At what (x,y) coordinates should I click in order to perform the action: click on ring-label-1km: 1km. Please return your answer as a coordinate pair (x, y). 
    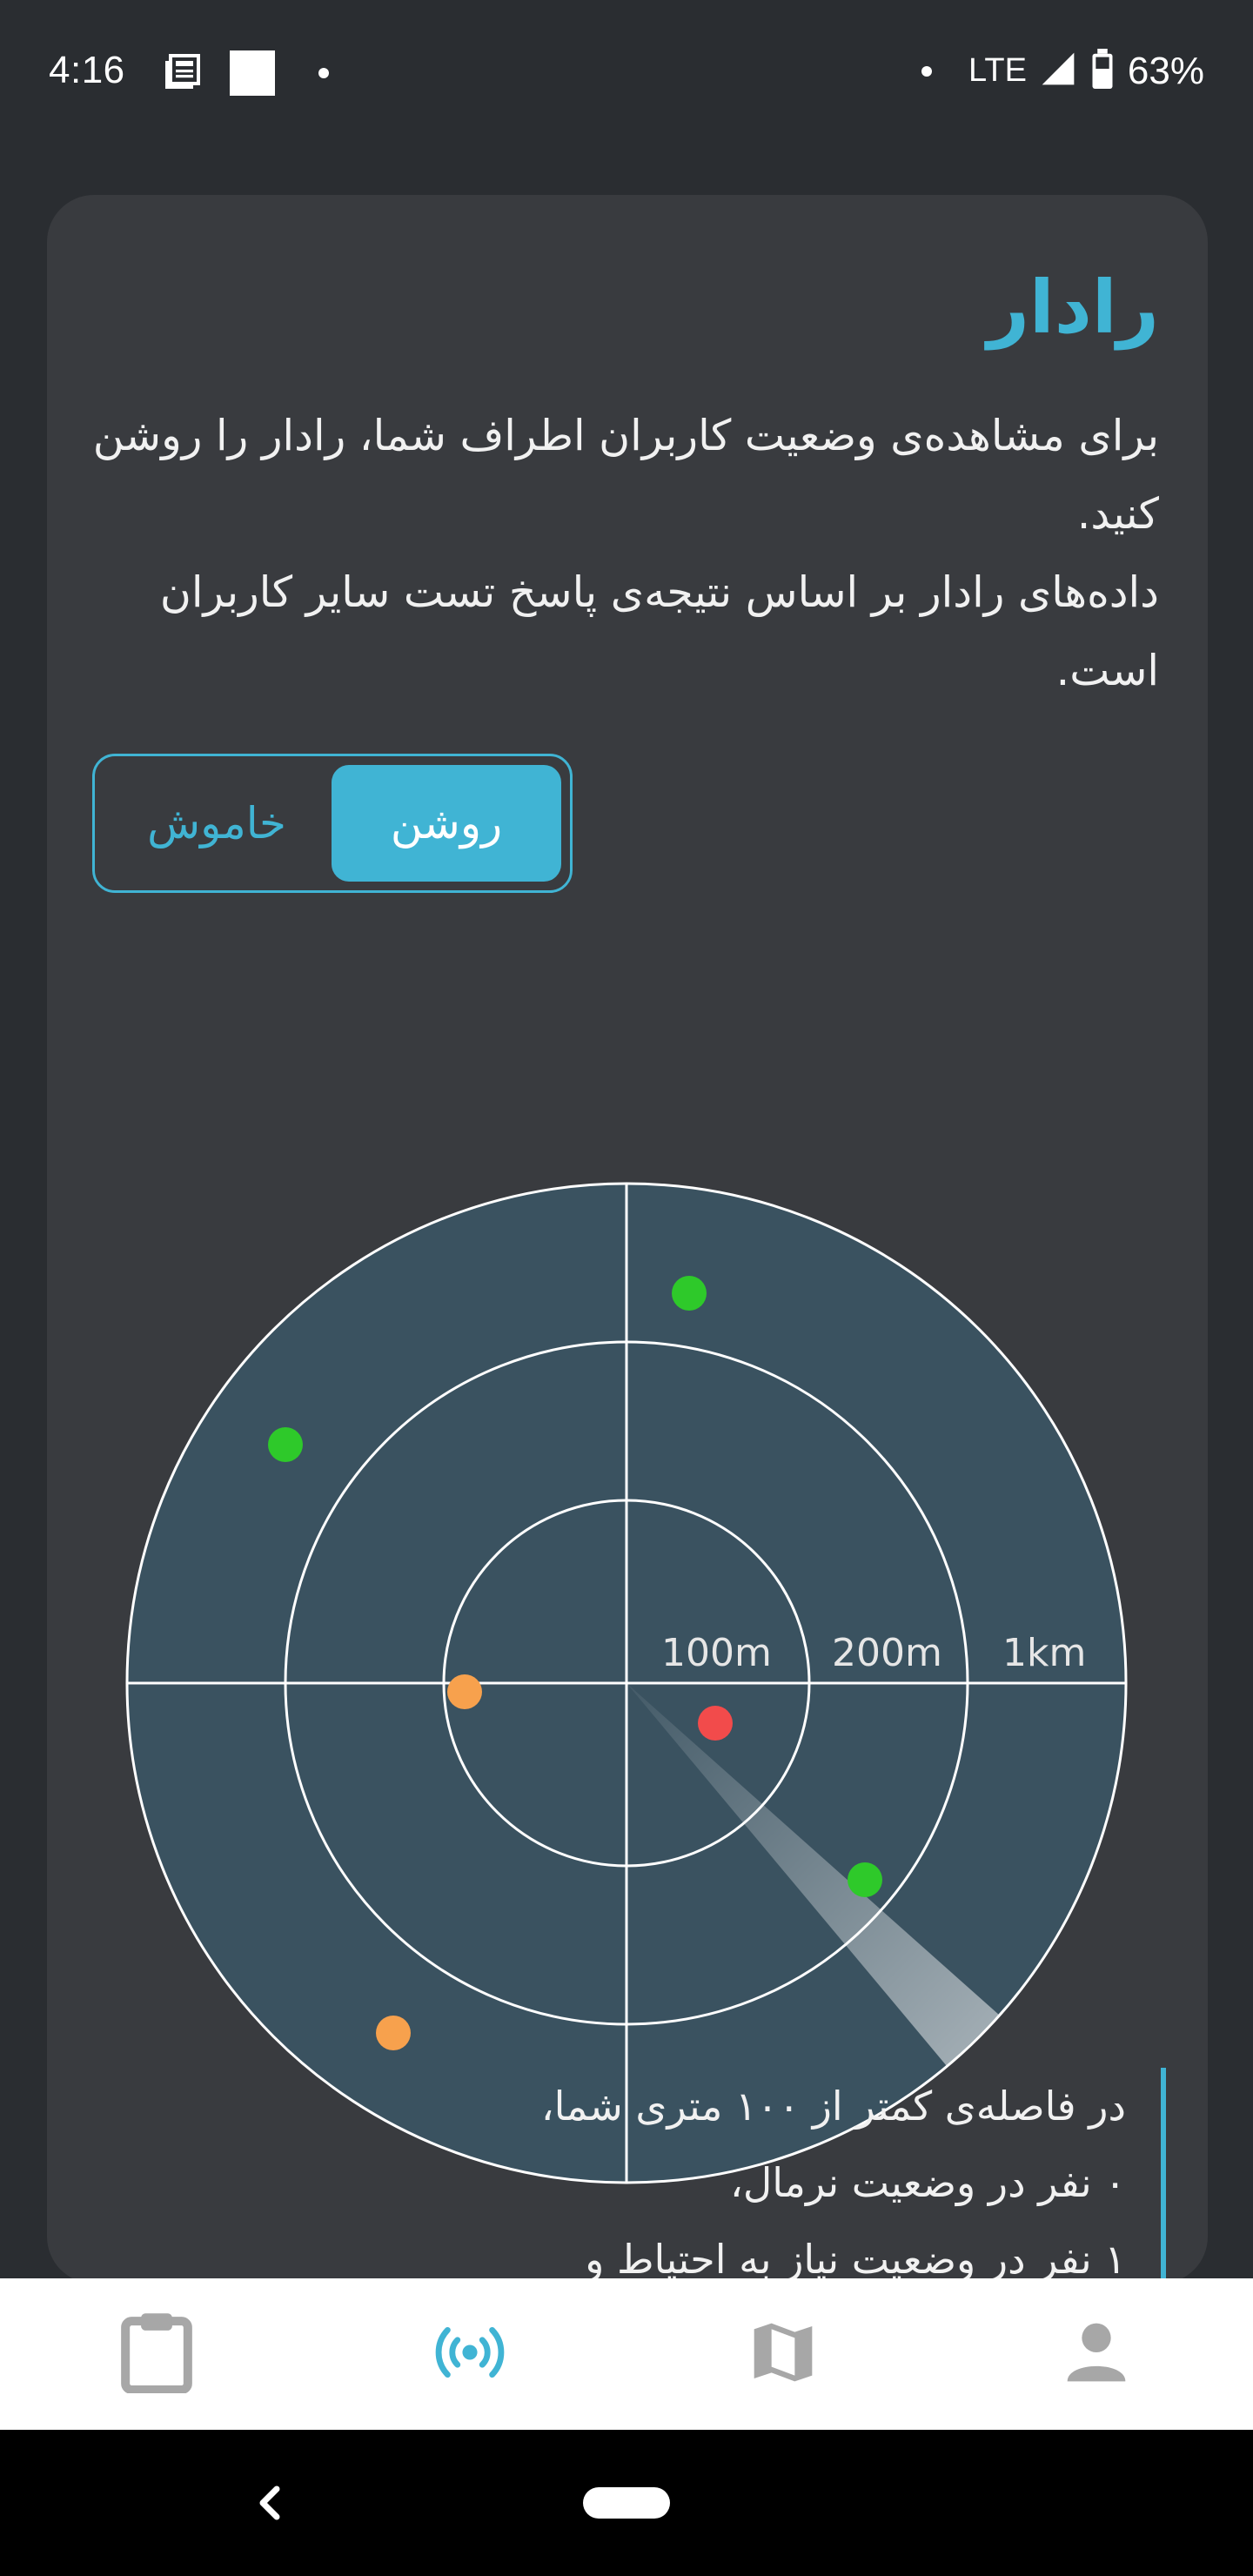
    Looking at the image, I should click on (1044, 1653).